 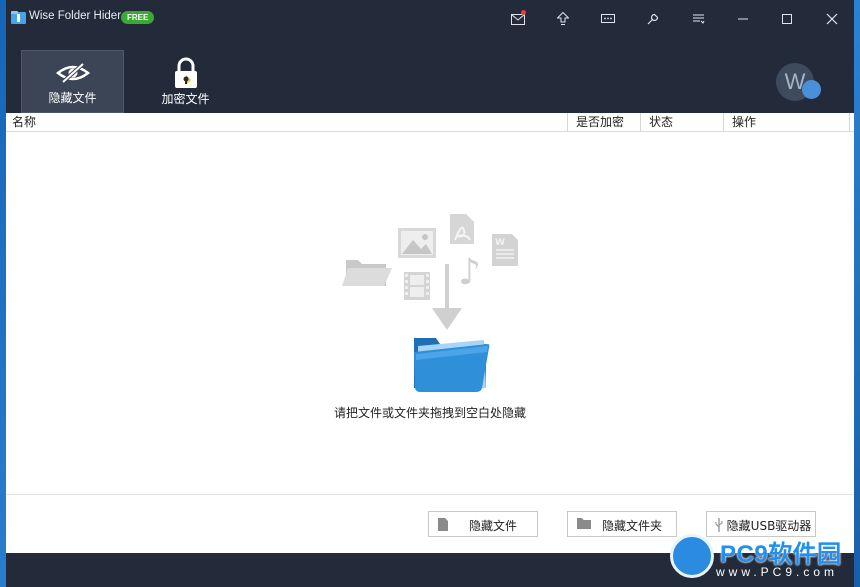 I want to click on music-note-icon: ♪, so click(x=469, y=272).